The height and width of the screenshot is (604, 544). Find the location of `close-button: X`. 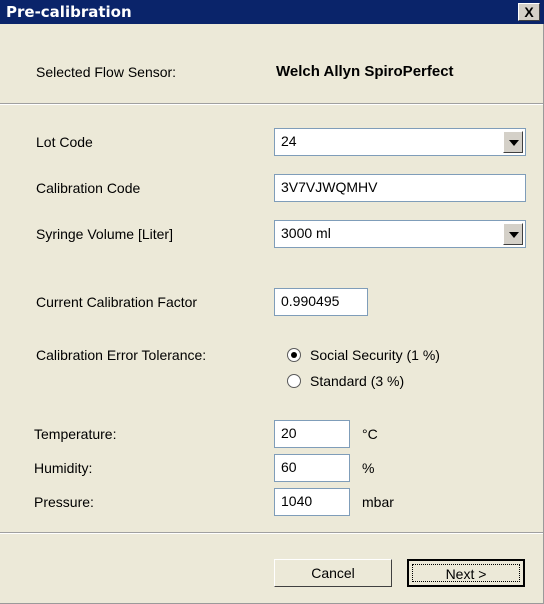

close-button: X is located at coordinates (529, 12).